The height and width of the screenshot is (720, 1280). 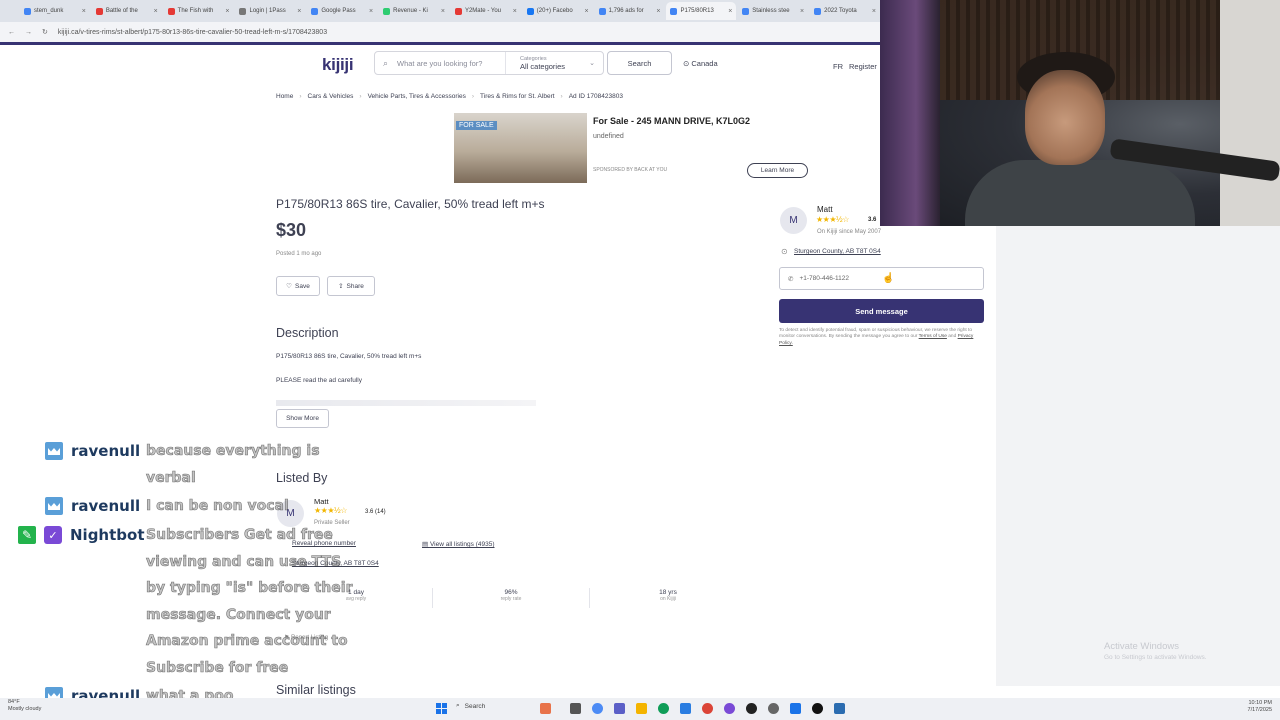 What do you see at coordinates (595, 96) in the screenshot?
I see `breadcrumb-ad-id: Ad ID 1708423803` at bounding box center [595, 96].